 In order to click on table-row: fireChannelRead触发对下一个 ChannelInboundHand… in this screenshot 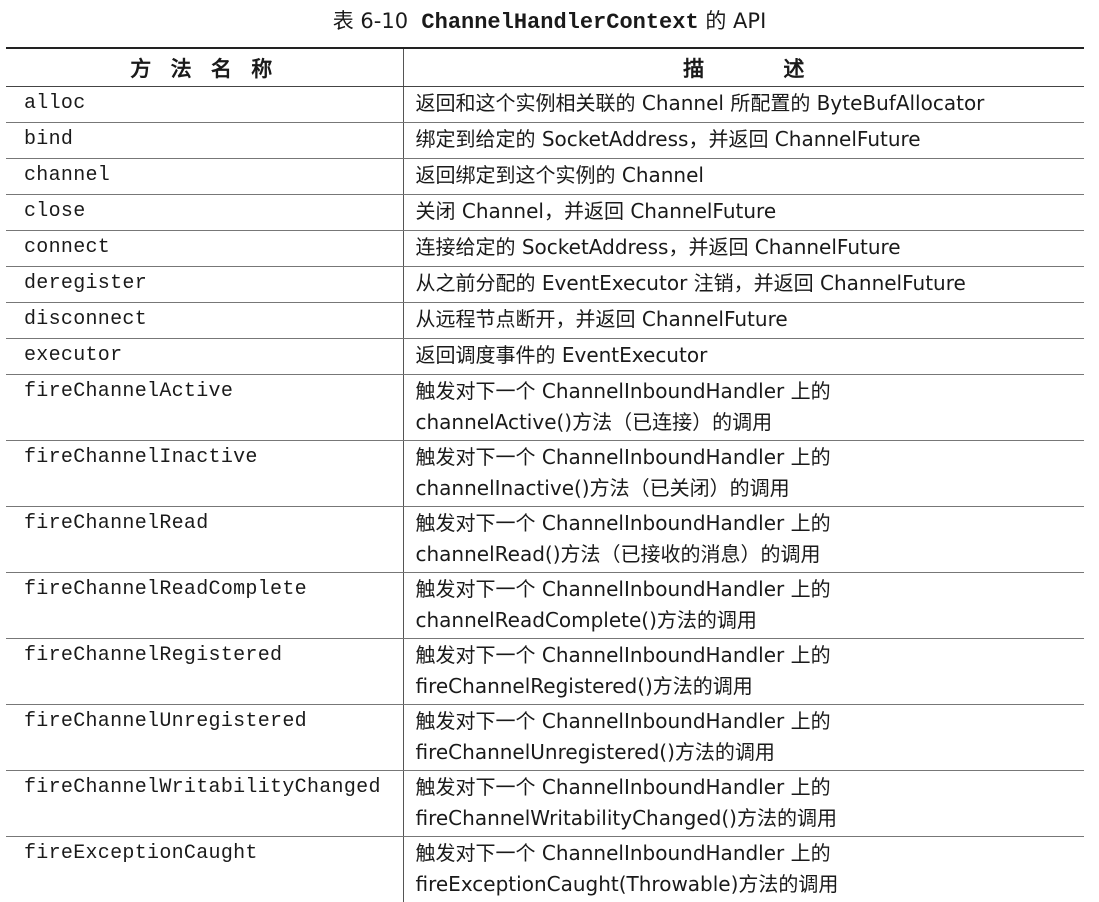, I will do `click(545, 540)`.